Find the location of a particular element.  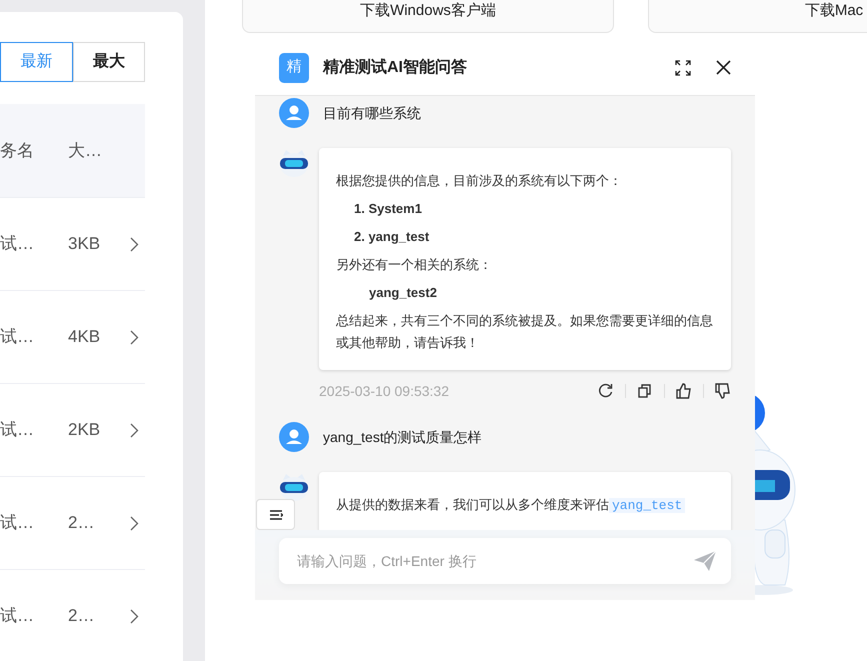

answer-text: 另外还有一个相关的系统： is located at coordinates (414, 265).